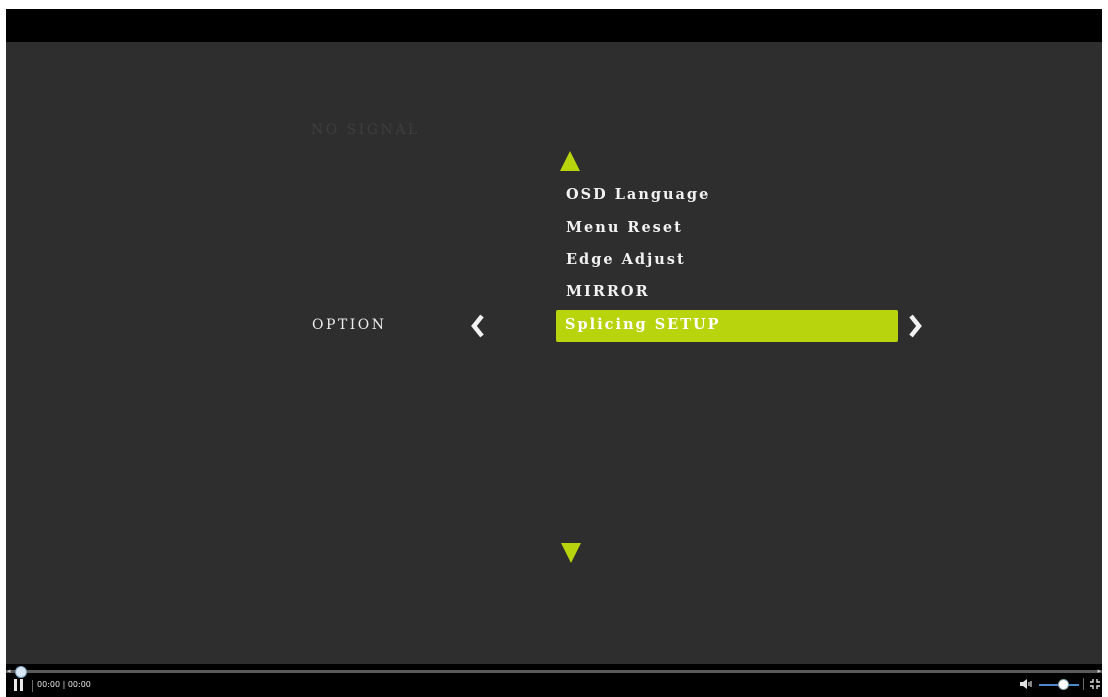  What do you see at coordinates (571, 553) in the screenshot?
I see `triangle-down-icon` at bounding box center [571, 553].